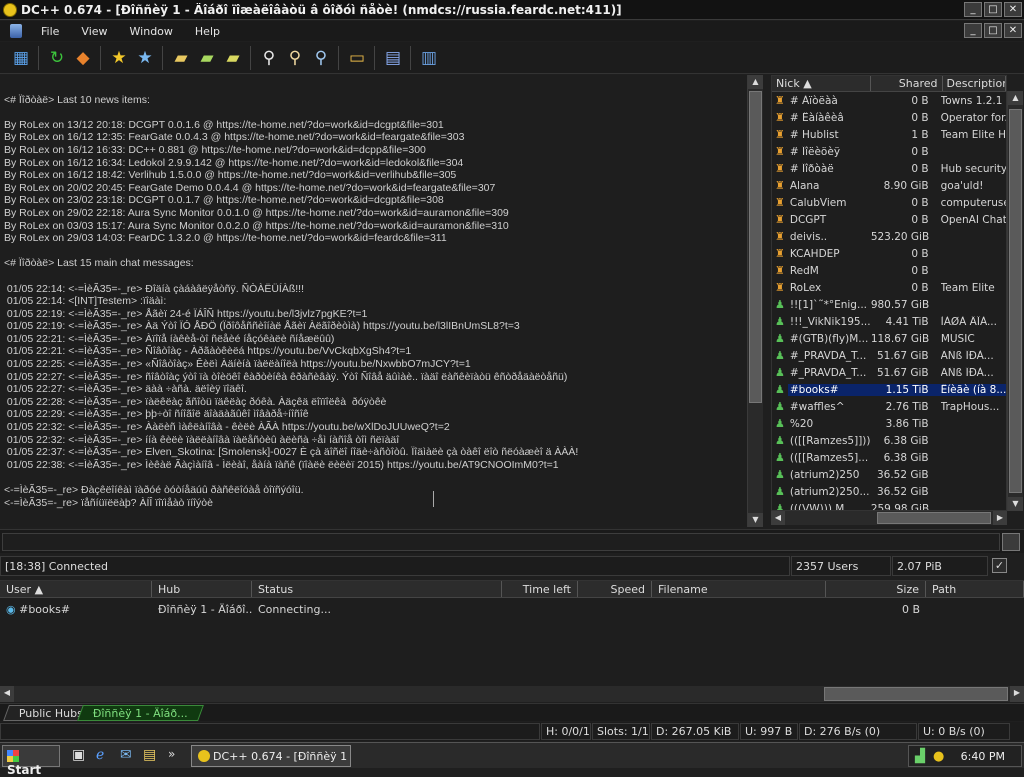 The width and height of the screenshot is (1024, 777). Describe the element at coordinates (151, 31) in the screenshot. I see `menu-window: Window` at that location.